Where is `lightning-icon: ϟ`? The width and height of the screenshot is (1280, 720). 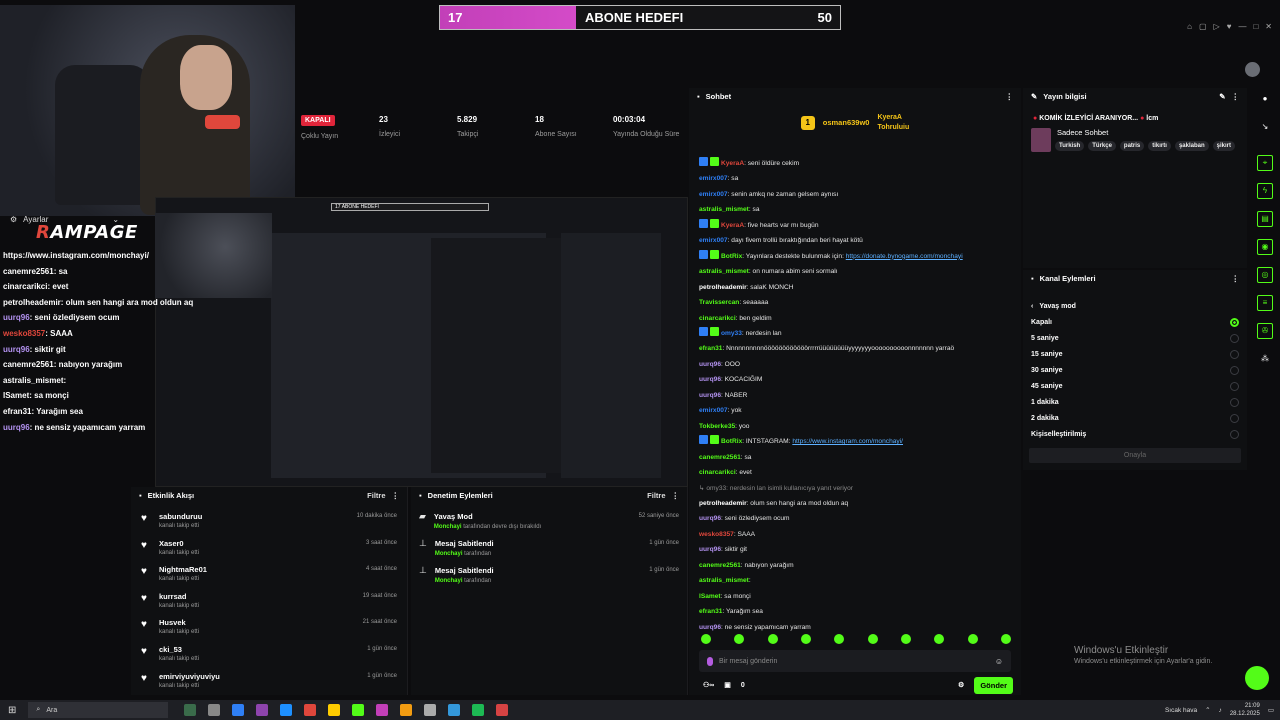
lightning-icon: ϟ is located at coordinates (1265, 191).